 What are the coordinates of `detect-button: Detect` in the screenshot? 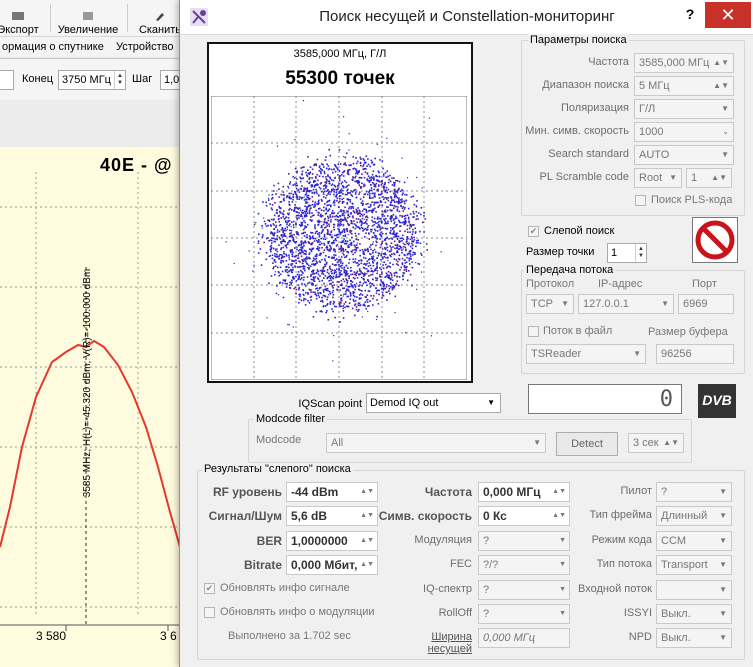 It's located at (587, 444).